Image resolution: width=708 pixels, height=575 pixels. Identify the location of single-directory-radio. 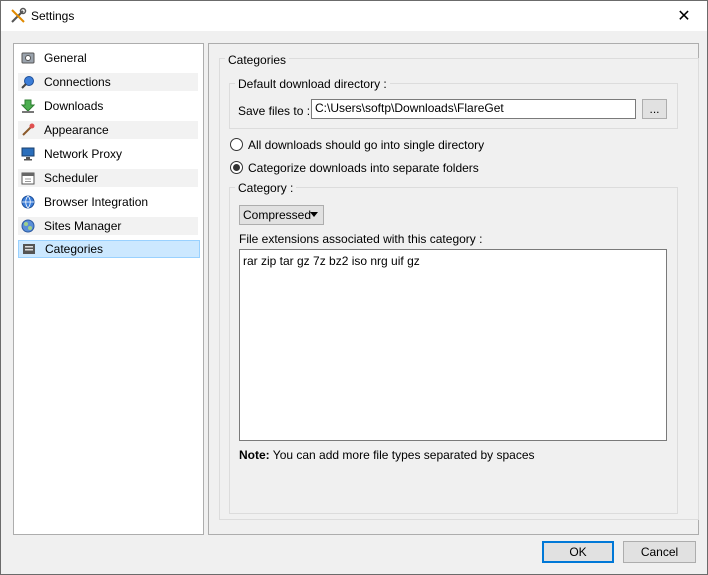
(236, 144).